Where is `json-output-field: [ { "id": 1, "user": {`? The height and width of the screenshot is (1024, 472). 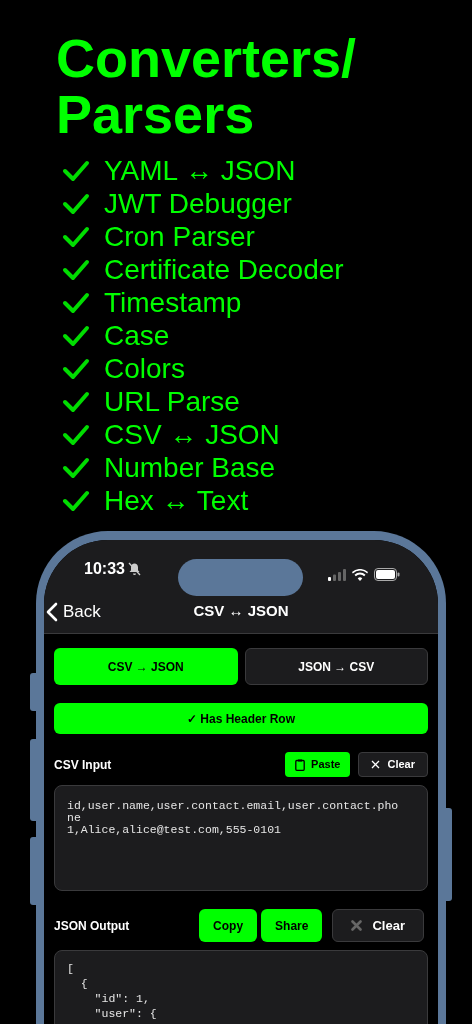 json-output-field: [ { "id": 1, "user": { is located at coordinates (241, 987).